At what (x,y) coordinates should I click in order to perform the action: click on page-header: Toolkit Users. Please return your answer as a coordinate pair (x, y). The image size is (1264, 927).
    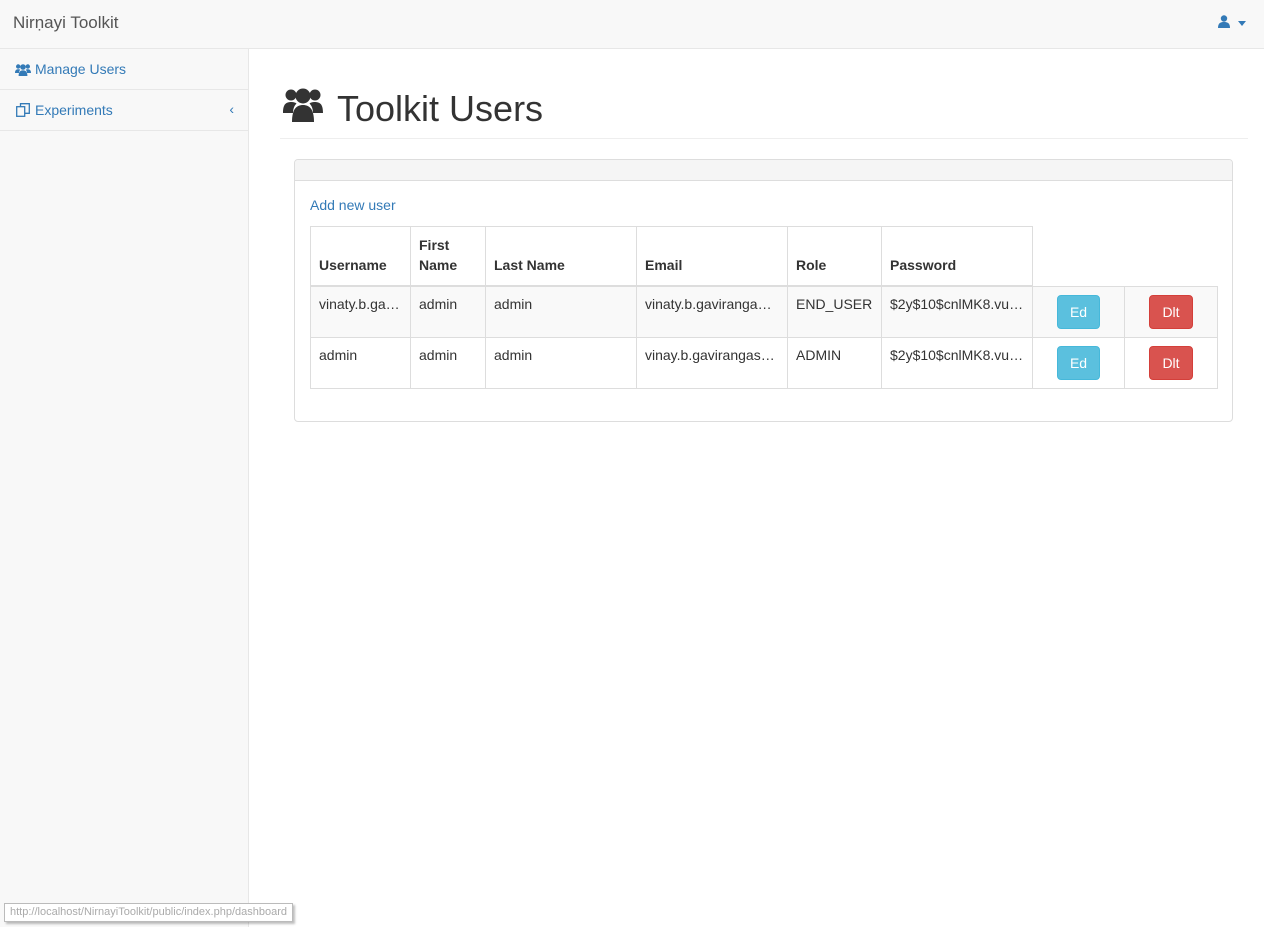
    Looking at the image, I should click on (764, 111).